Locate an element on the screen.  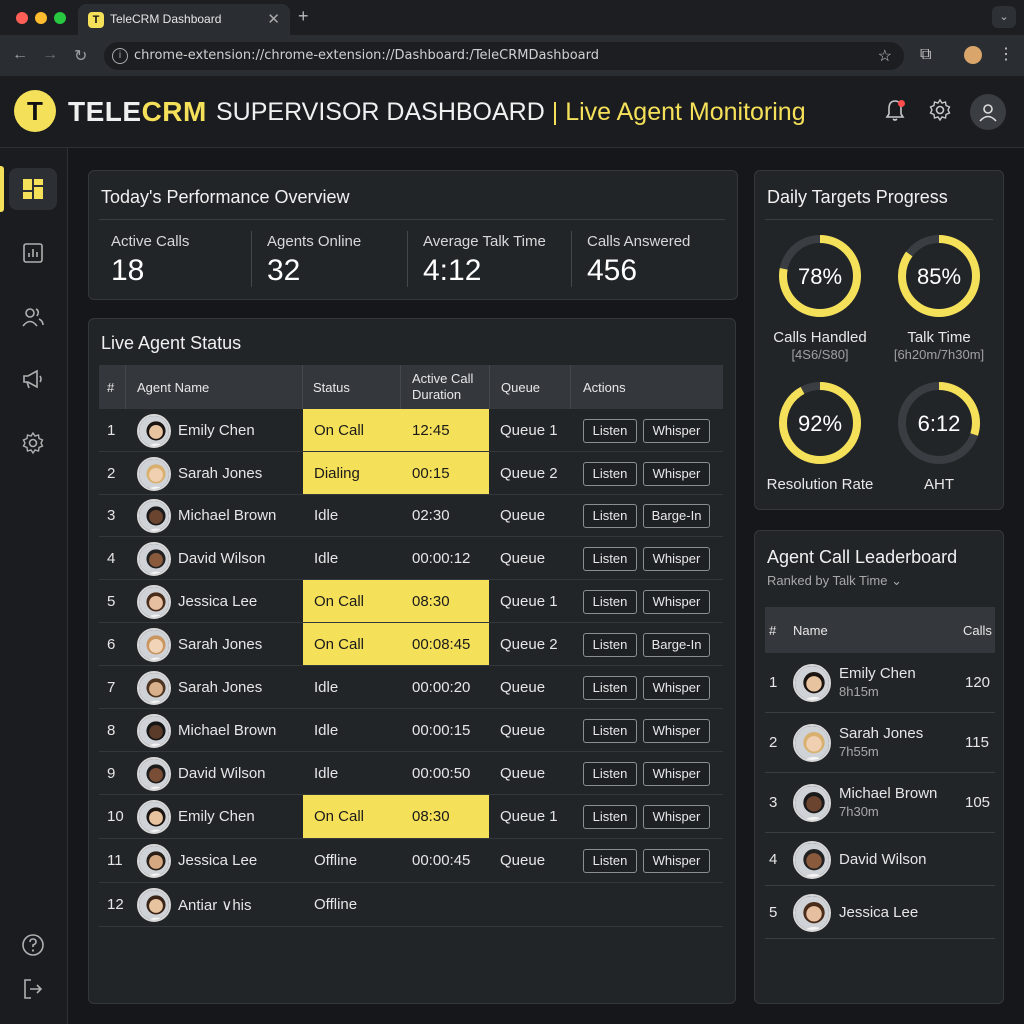
user-icon is located at coordinates (988, 112).